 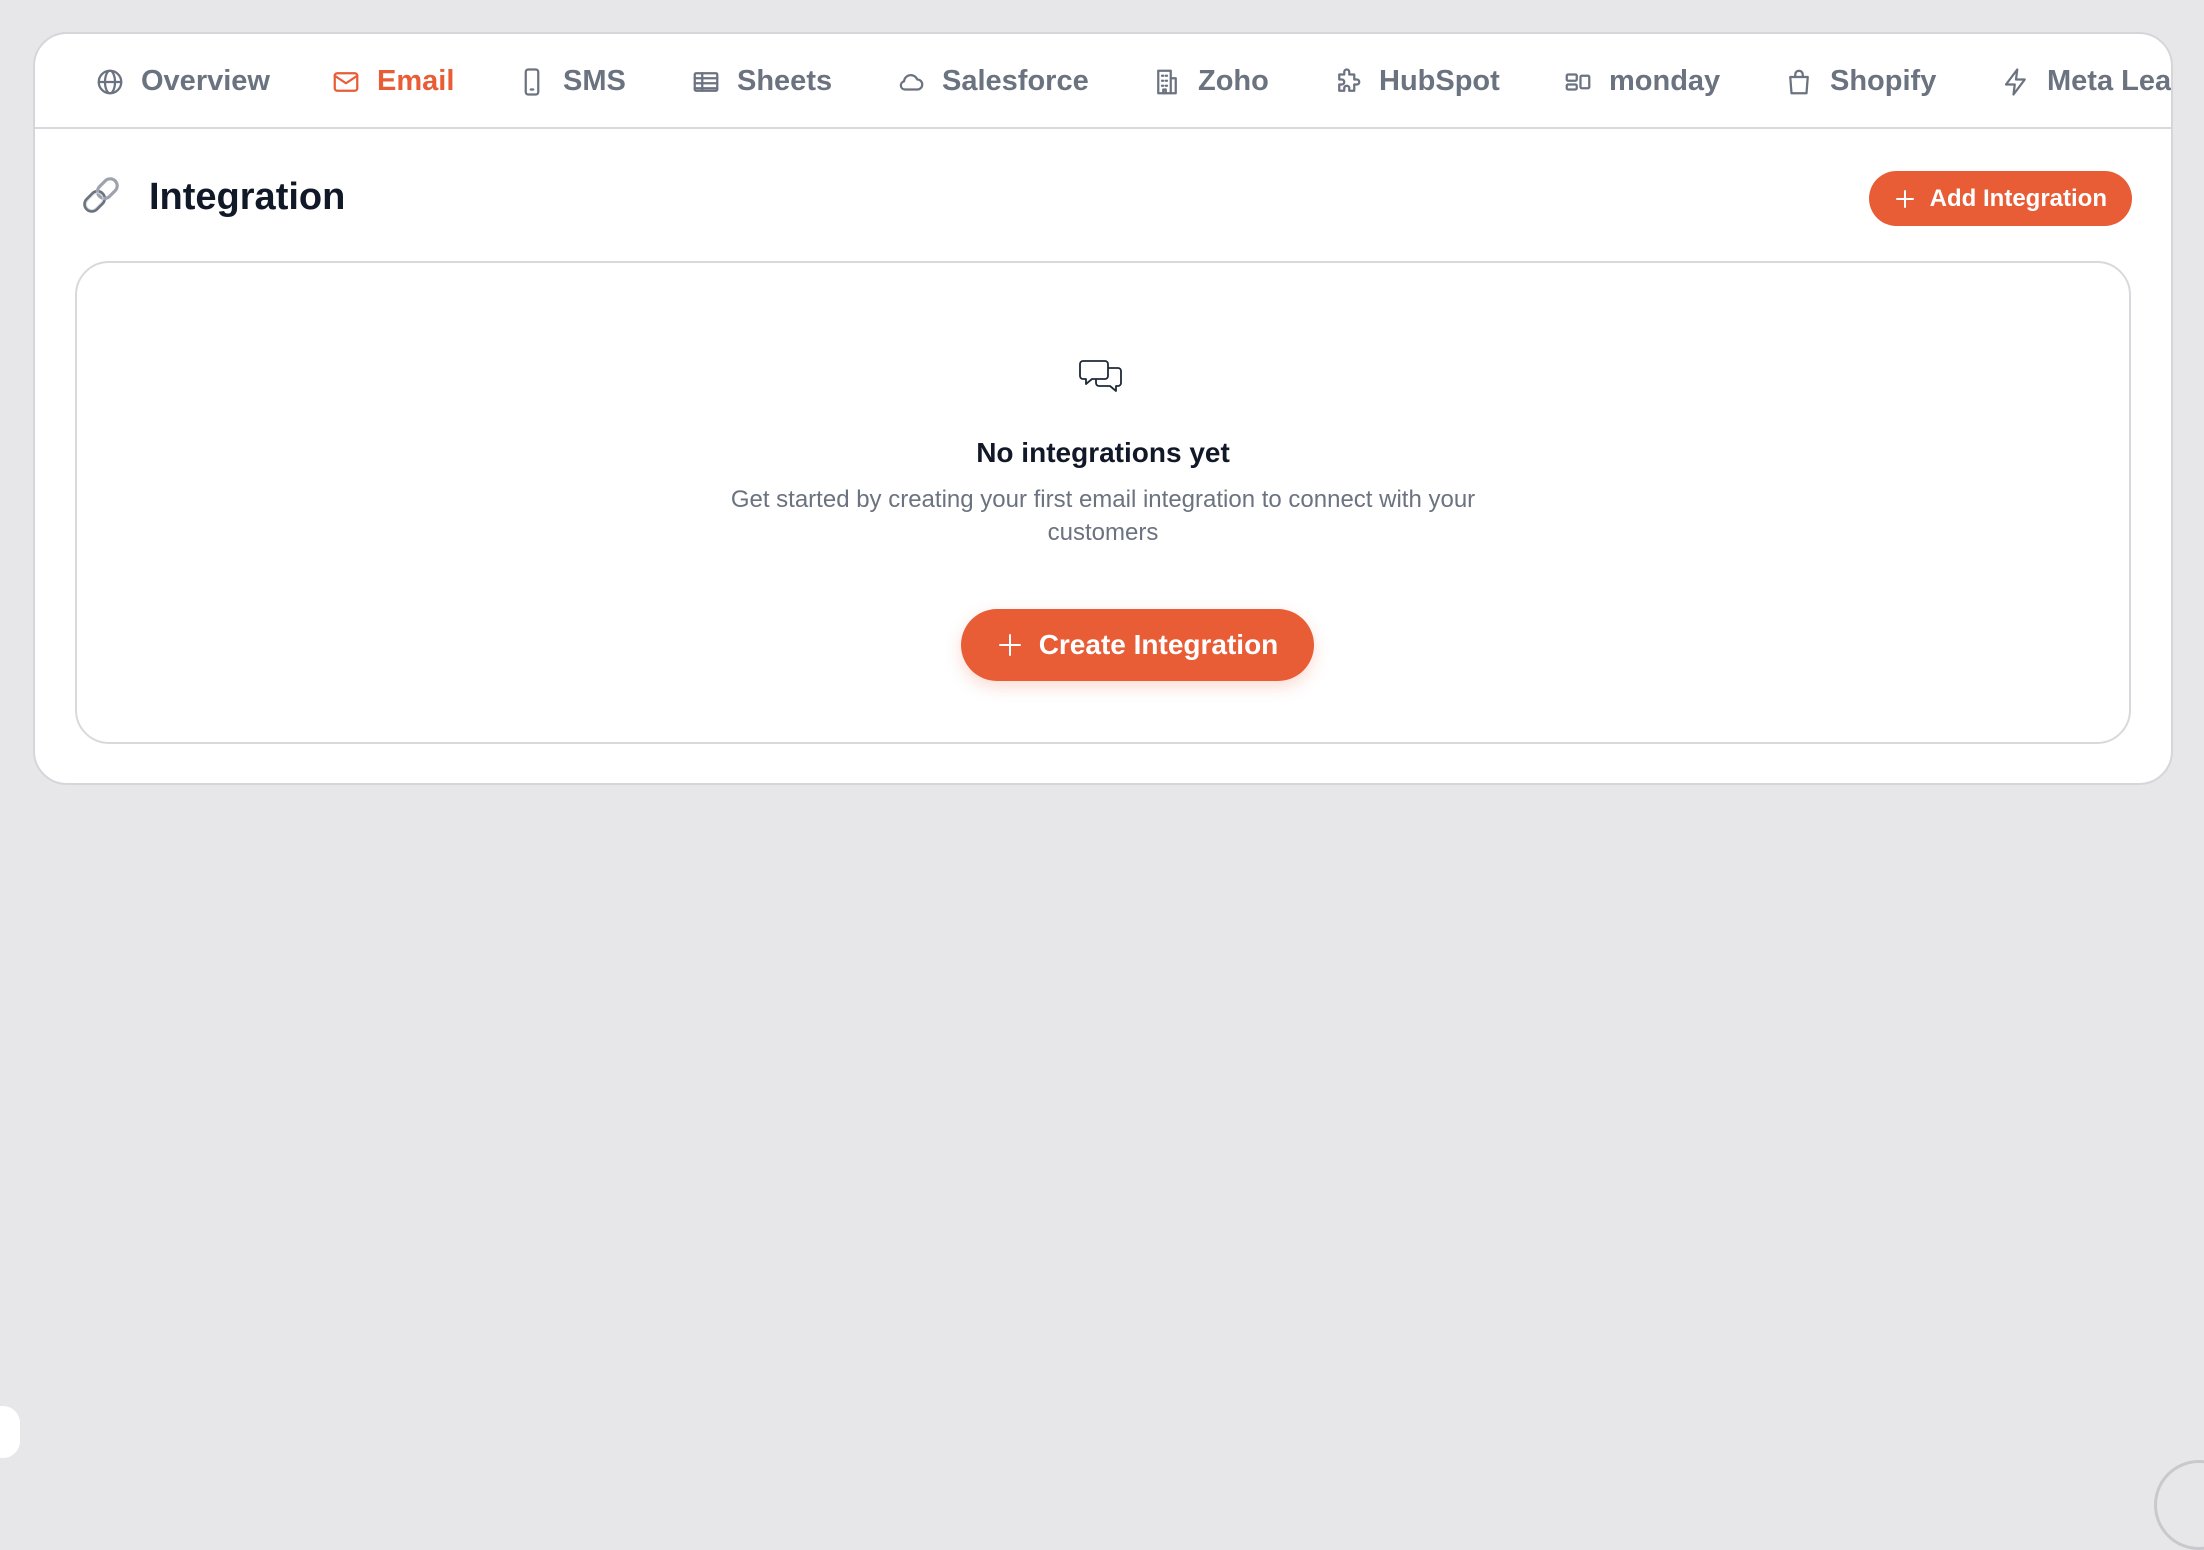 What do you see at coordinates (1159, 645) in the screenshot?
I see `create-integration-label: Create Integration` at bounding box center [1159, 645].